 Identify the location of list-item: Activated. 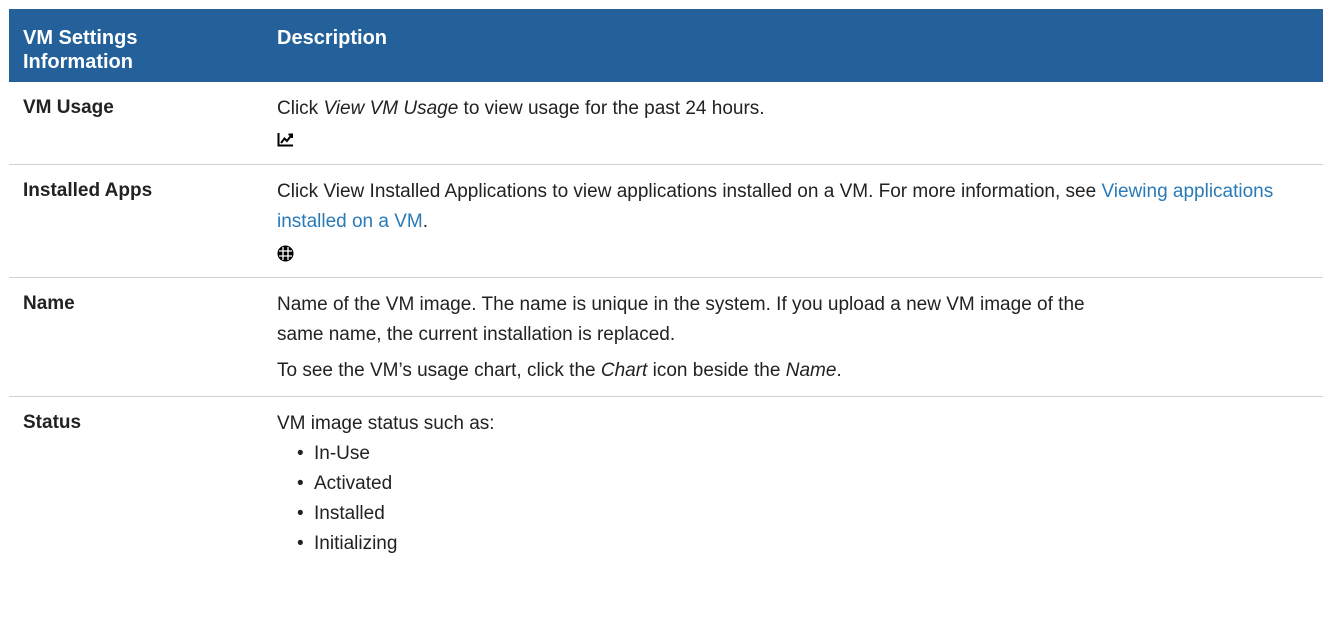
(803, 484).